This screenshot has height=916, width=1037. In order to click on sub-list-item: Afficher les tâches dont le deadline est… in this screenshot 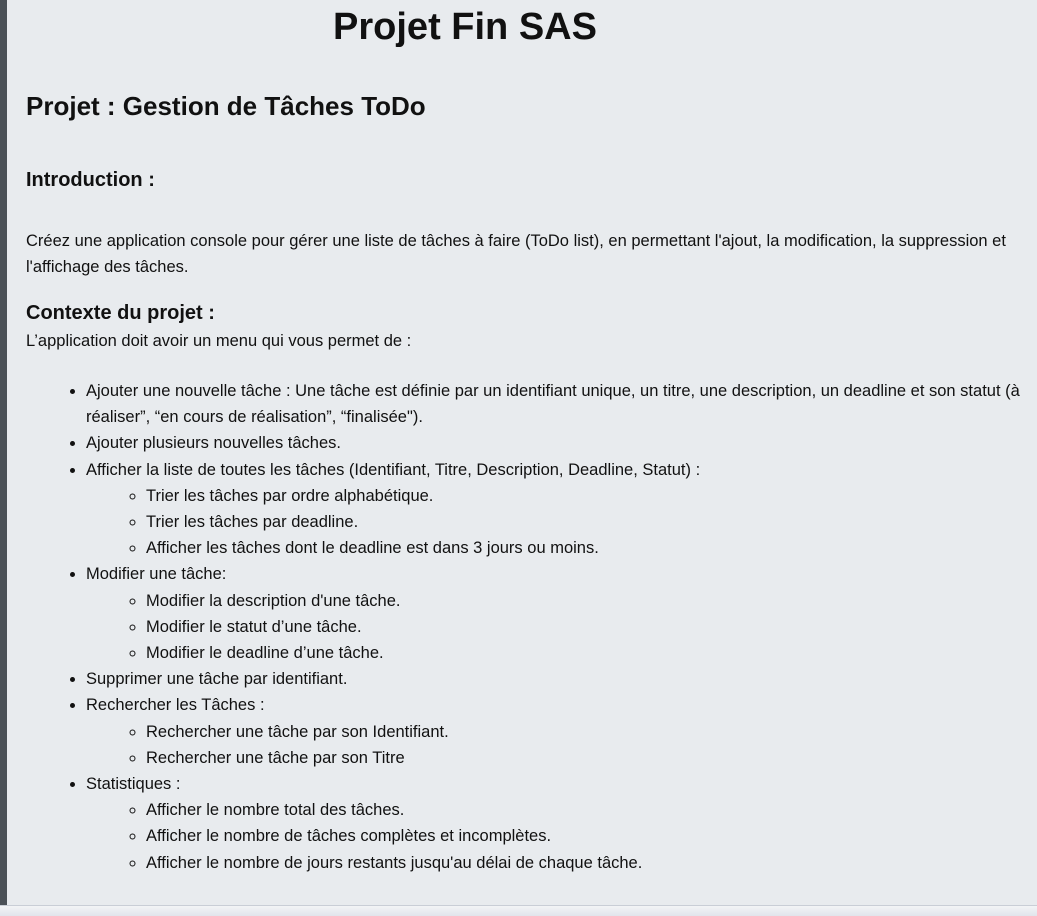, I will do `click(591, 548)`.